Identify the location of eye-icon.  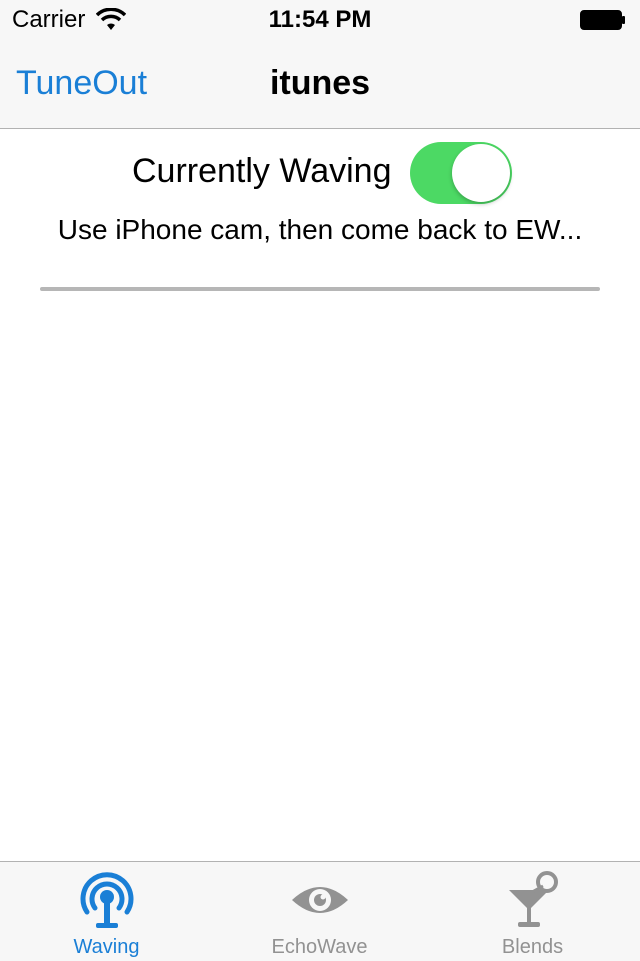
(320, 900).